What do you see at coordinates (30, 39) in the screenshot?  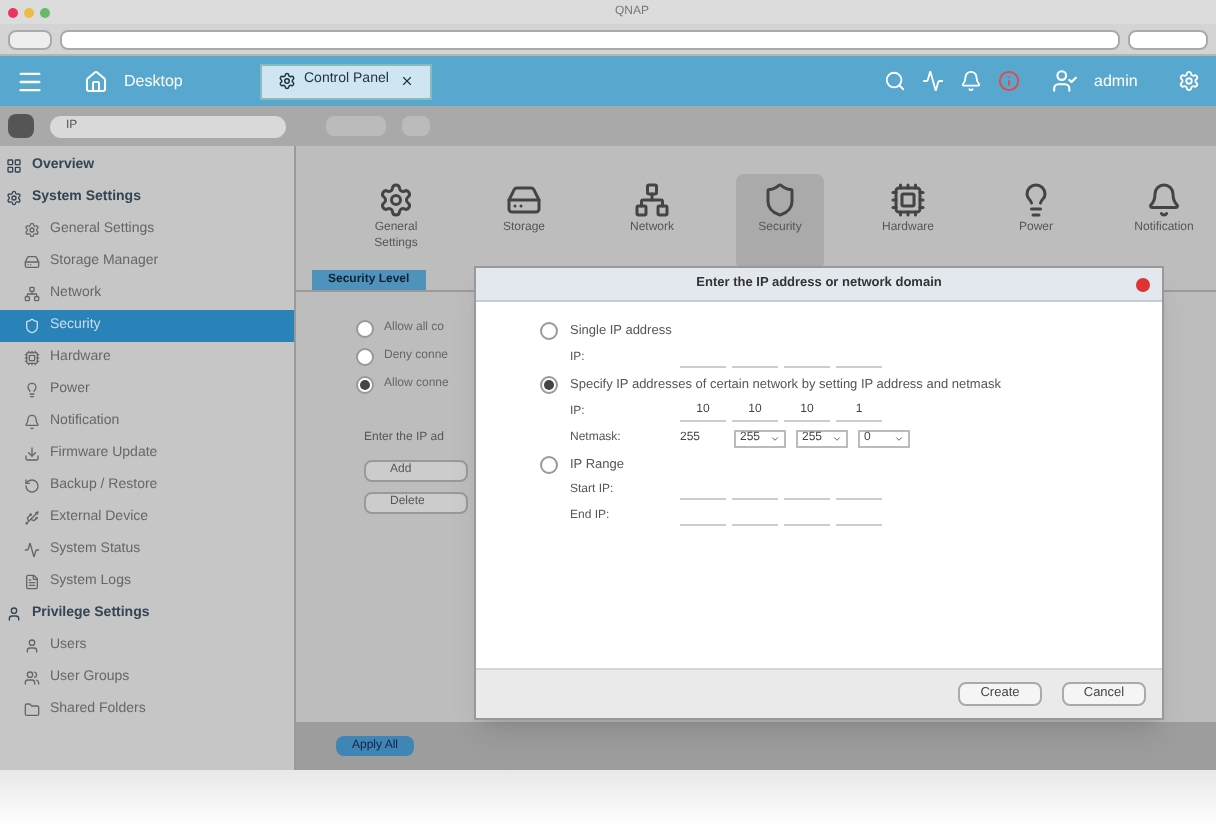 I see `back-button` at bounding box center [30, 39].